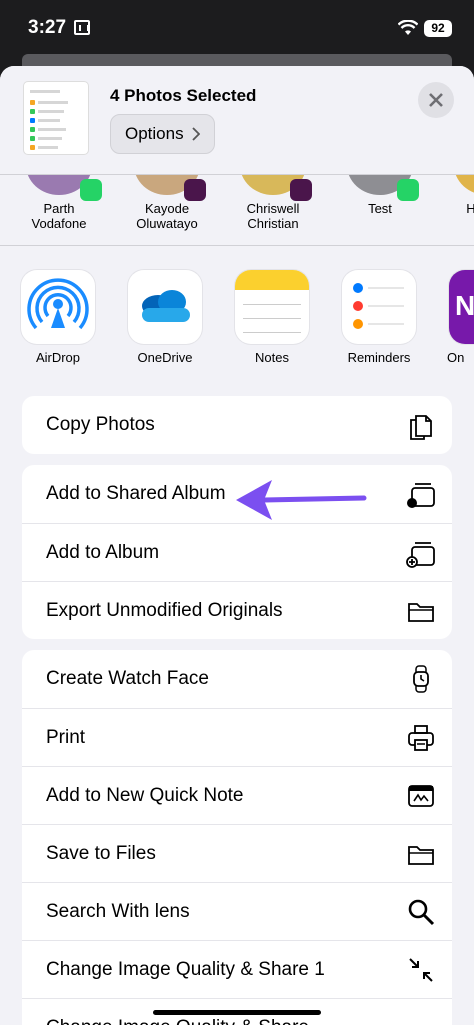 The width and height of the screenshot is (474, 1025). Describe the element at coordinates (456, 357) in the screenshot. I see `app-label: On` at that location.